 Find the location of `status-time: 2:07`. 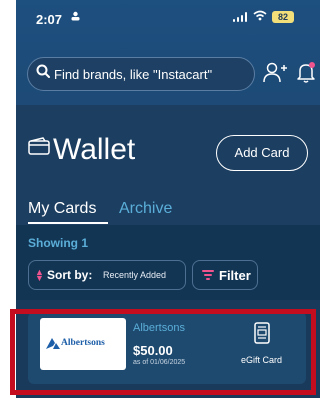

status-time: 2:07 is located at coordinates (49, 19).